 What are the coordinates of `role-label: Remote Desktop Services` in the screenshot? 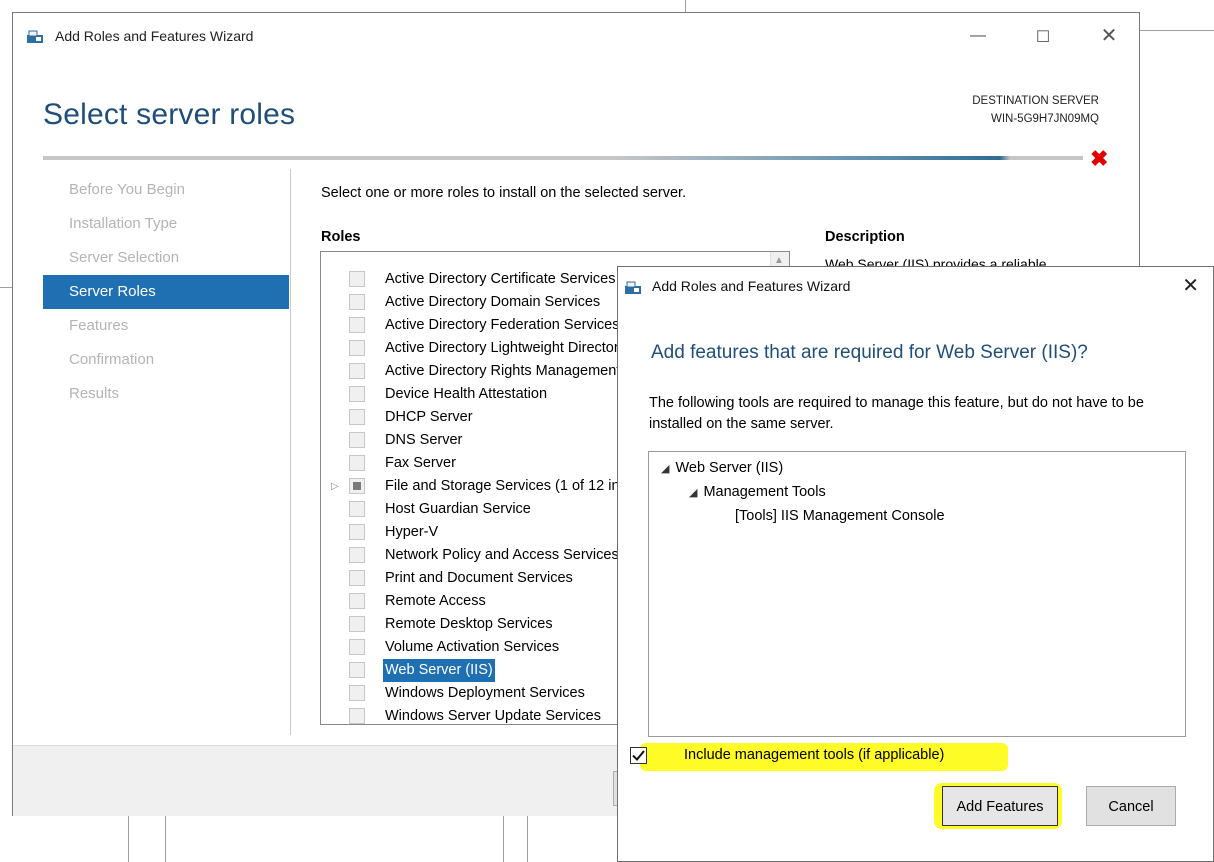 It's located at (469, 624).